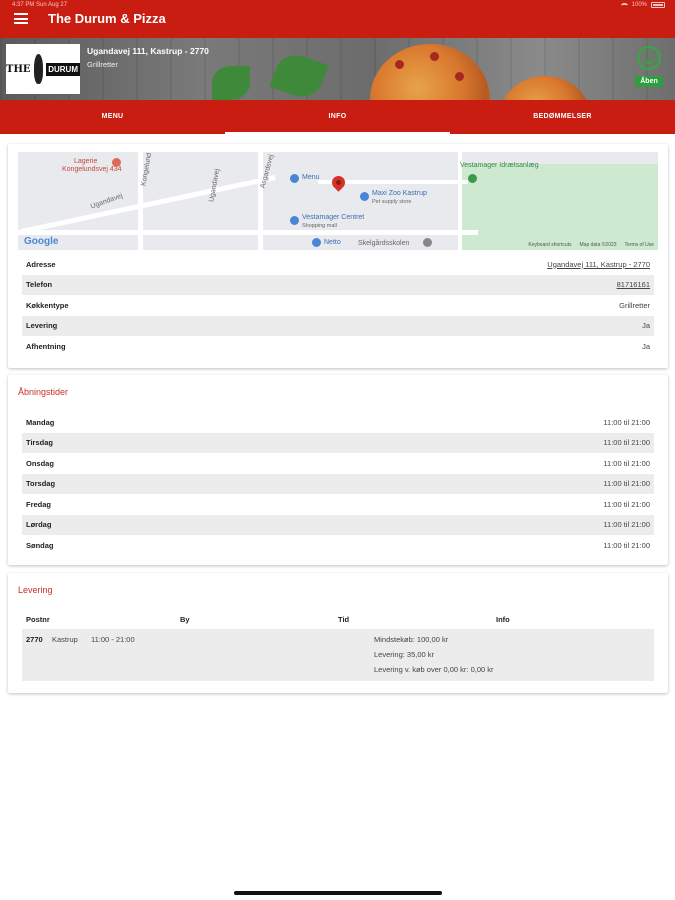 This screenshot has height=900, width=675. I want to click on map-label: Menu, so click(311, 177).